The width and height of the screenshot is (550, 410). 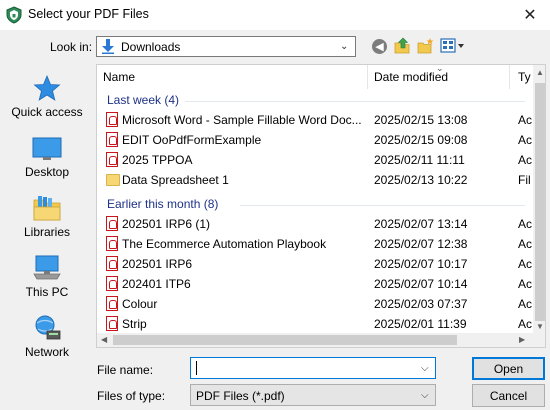 I want to click on view-menu-icon, so click(x=453, y=46).